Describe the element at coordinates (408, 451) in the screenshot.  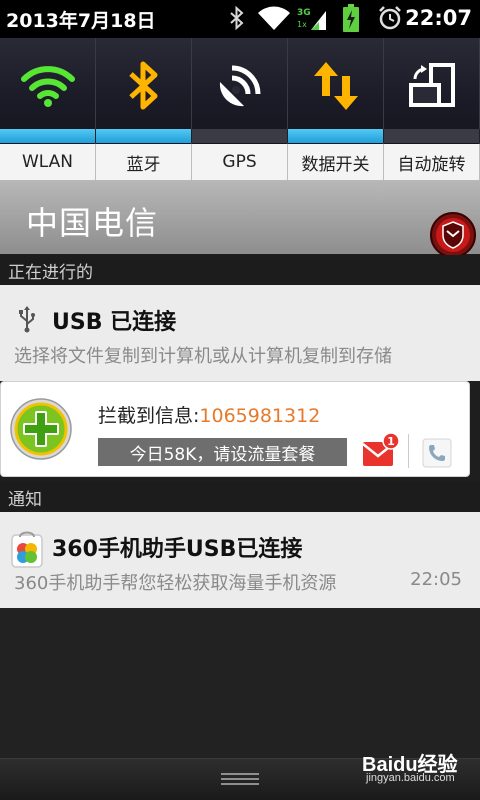
I see `card-divider` at that location.